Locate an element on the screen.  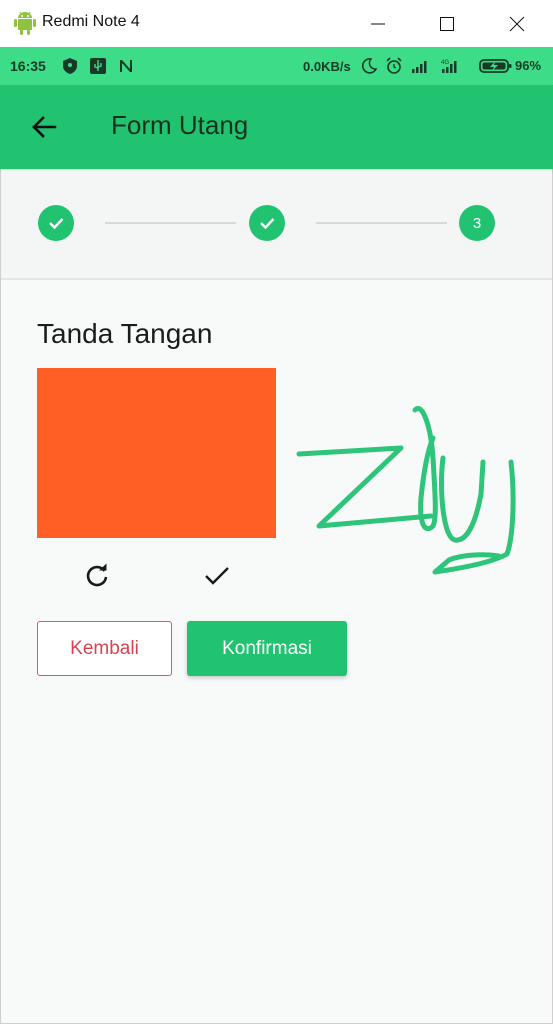
step-3-active: 3 is located at coordinates (477, 223).